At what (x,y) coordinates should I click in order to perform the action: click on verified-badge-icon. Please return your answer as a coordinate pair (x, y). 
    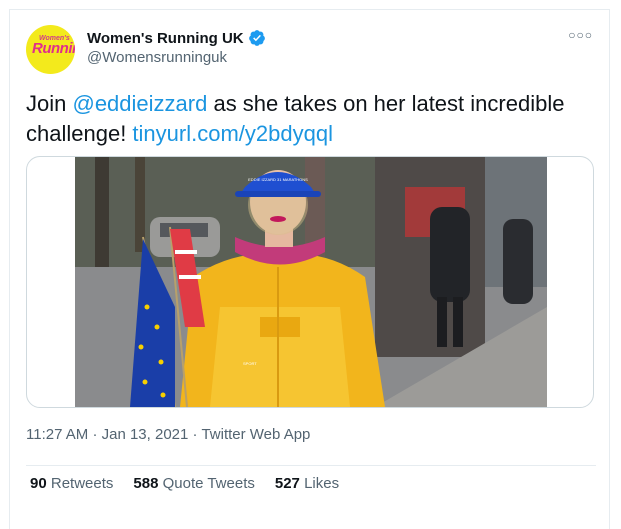
    Looking at the image, I should click on (256, 38).